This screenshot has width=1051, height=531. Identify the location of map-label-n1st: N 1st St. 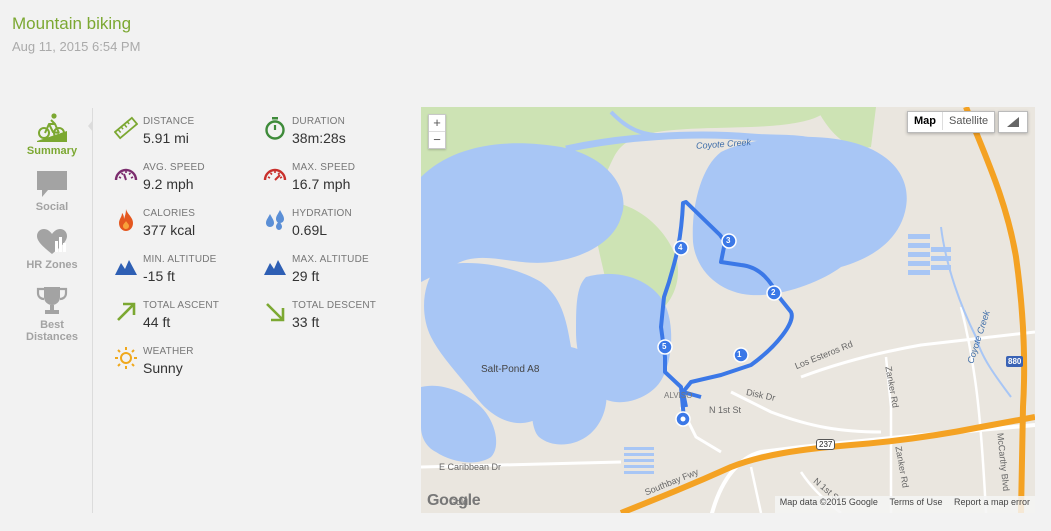
(725, 410).